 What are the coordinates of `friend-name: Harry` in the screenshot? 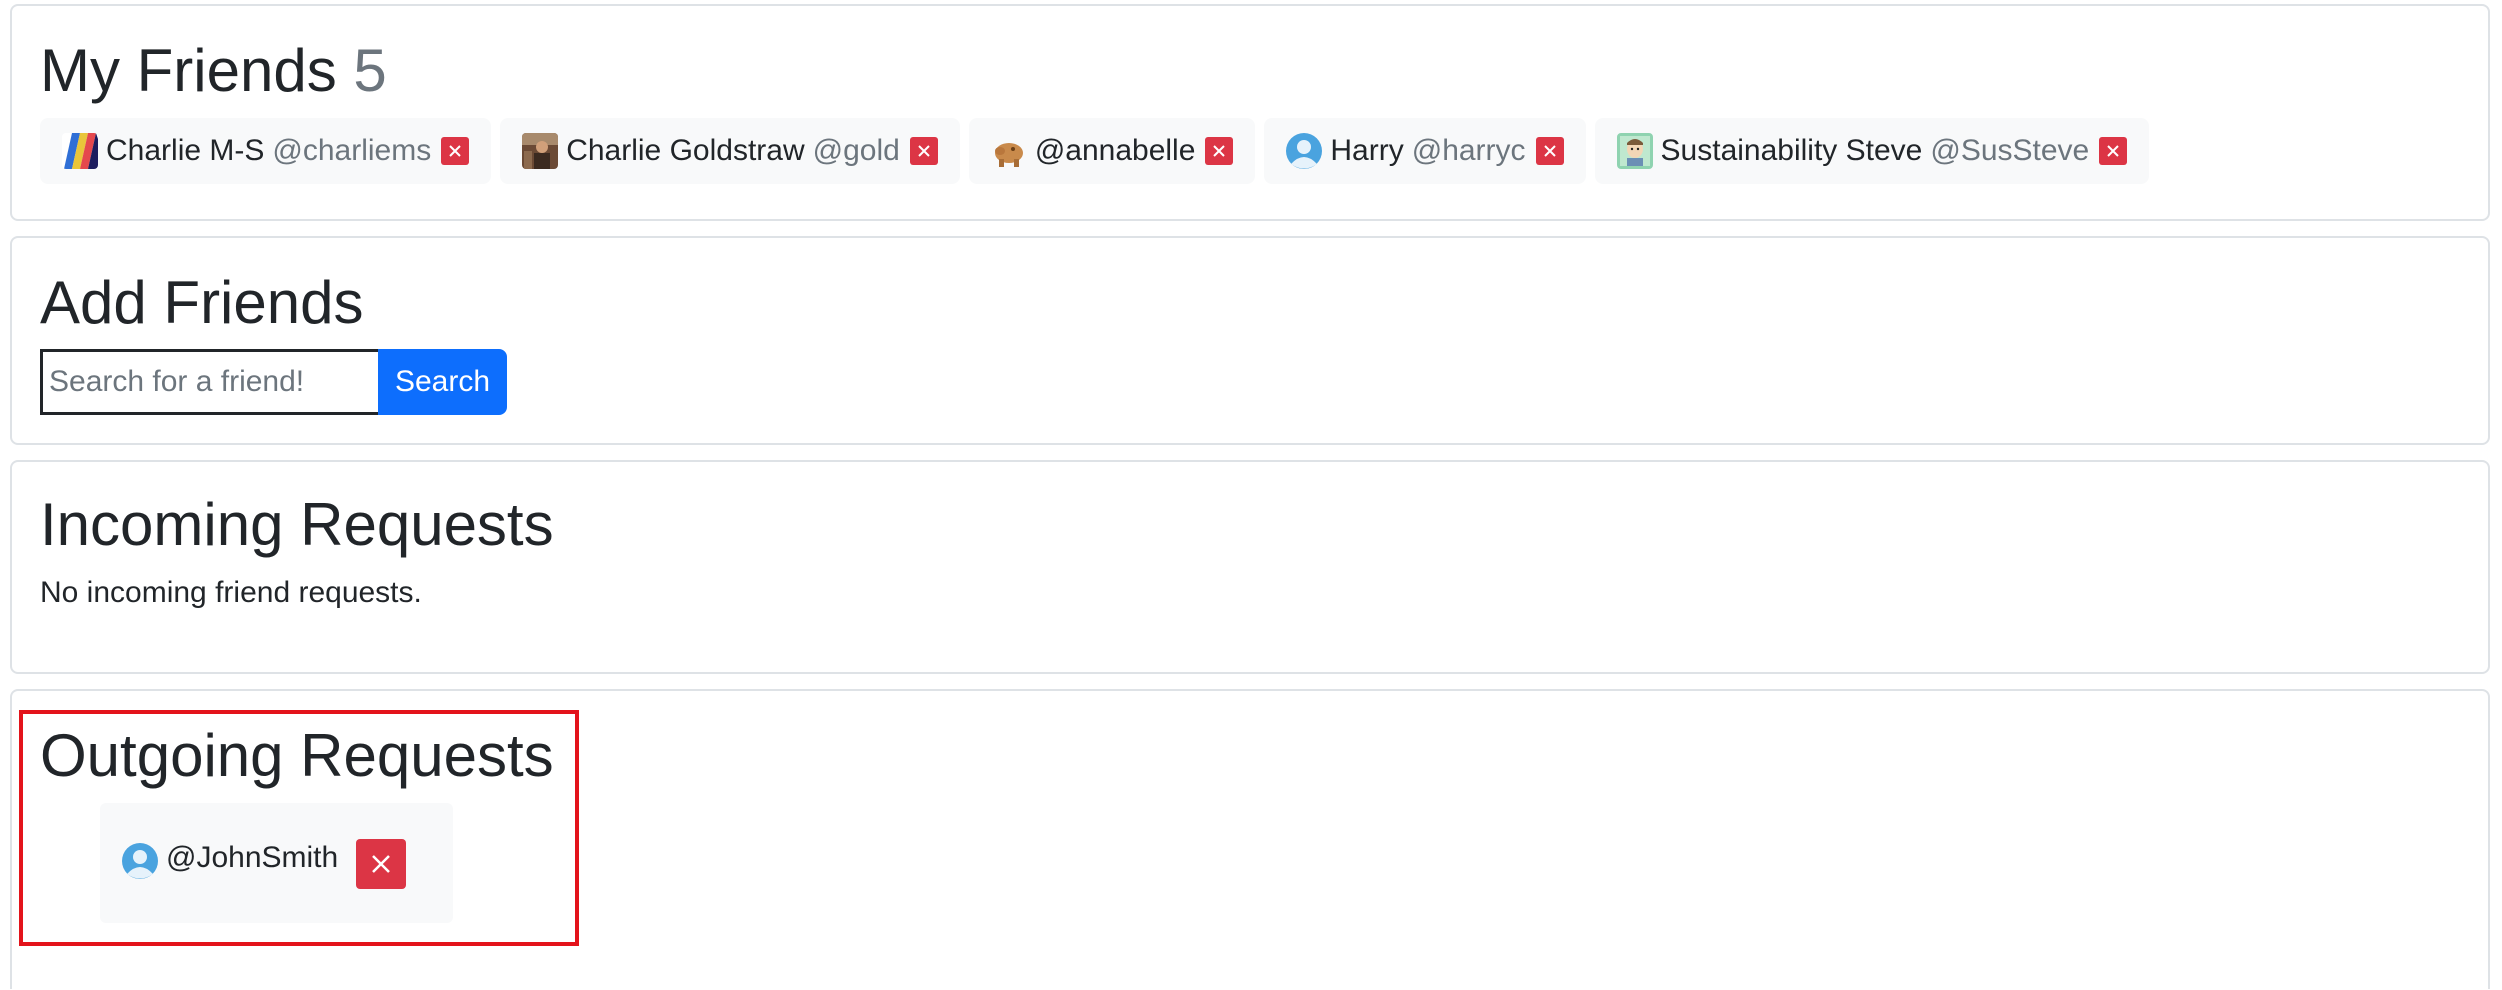 It's located at (1367, 150).